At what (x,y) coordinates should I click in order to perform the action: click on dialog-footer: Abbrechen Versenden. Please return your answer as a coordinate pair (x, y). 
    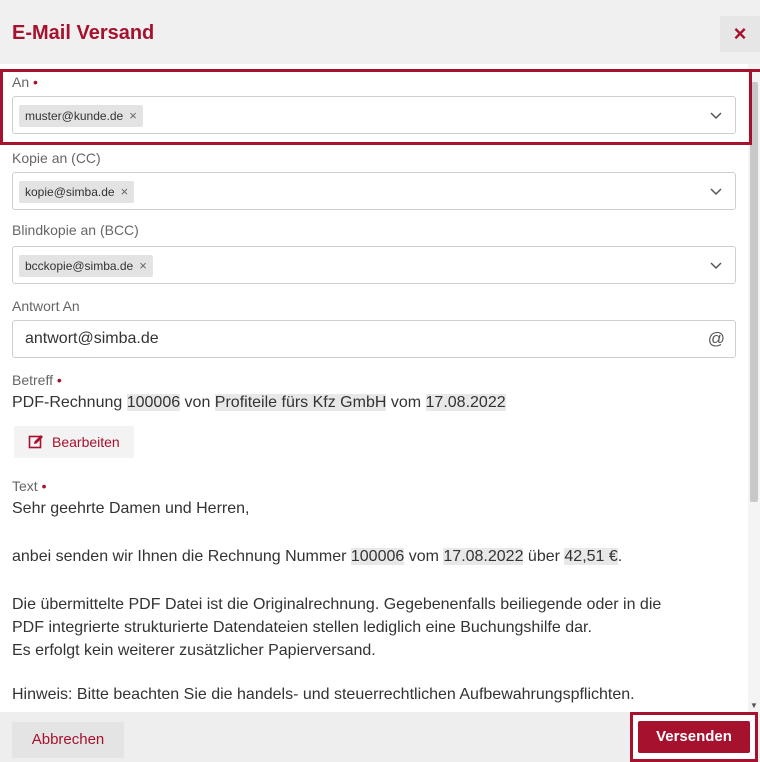
    Looking at the image, I should click on (380, 737).